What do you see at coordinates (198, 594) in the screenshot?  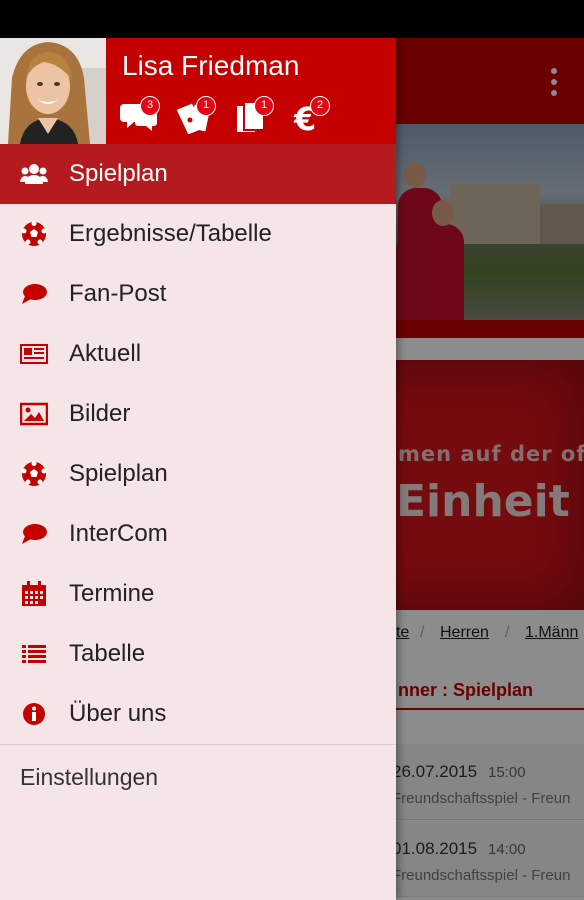 I see `menu-item-termine: Termine` at bounding box center [198, 594].